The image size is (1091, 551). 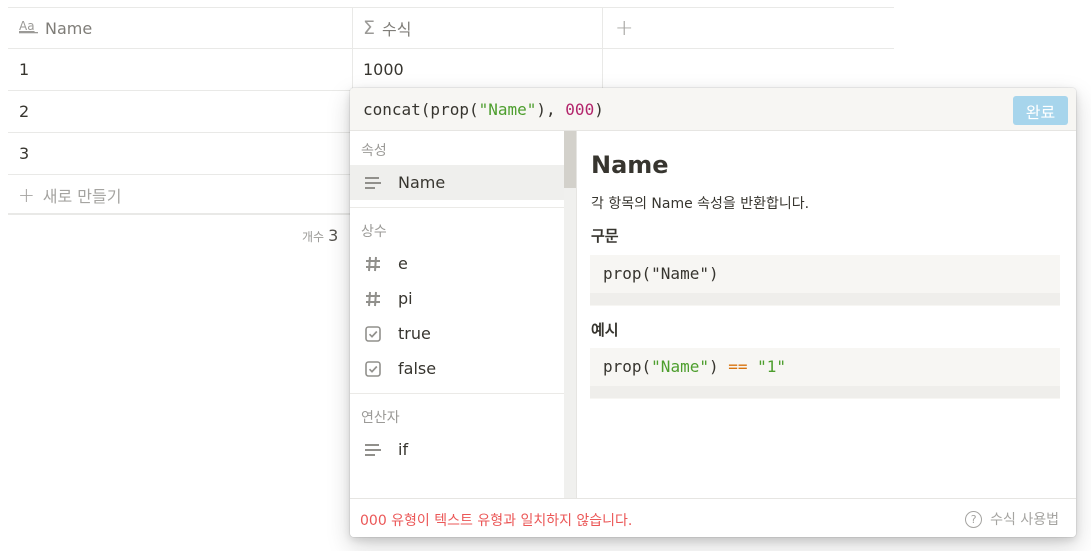 I want to click on table-header-row: Aa Name Σ 수식 +, so click(x=451, y=28).